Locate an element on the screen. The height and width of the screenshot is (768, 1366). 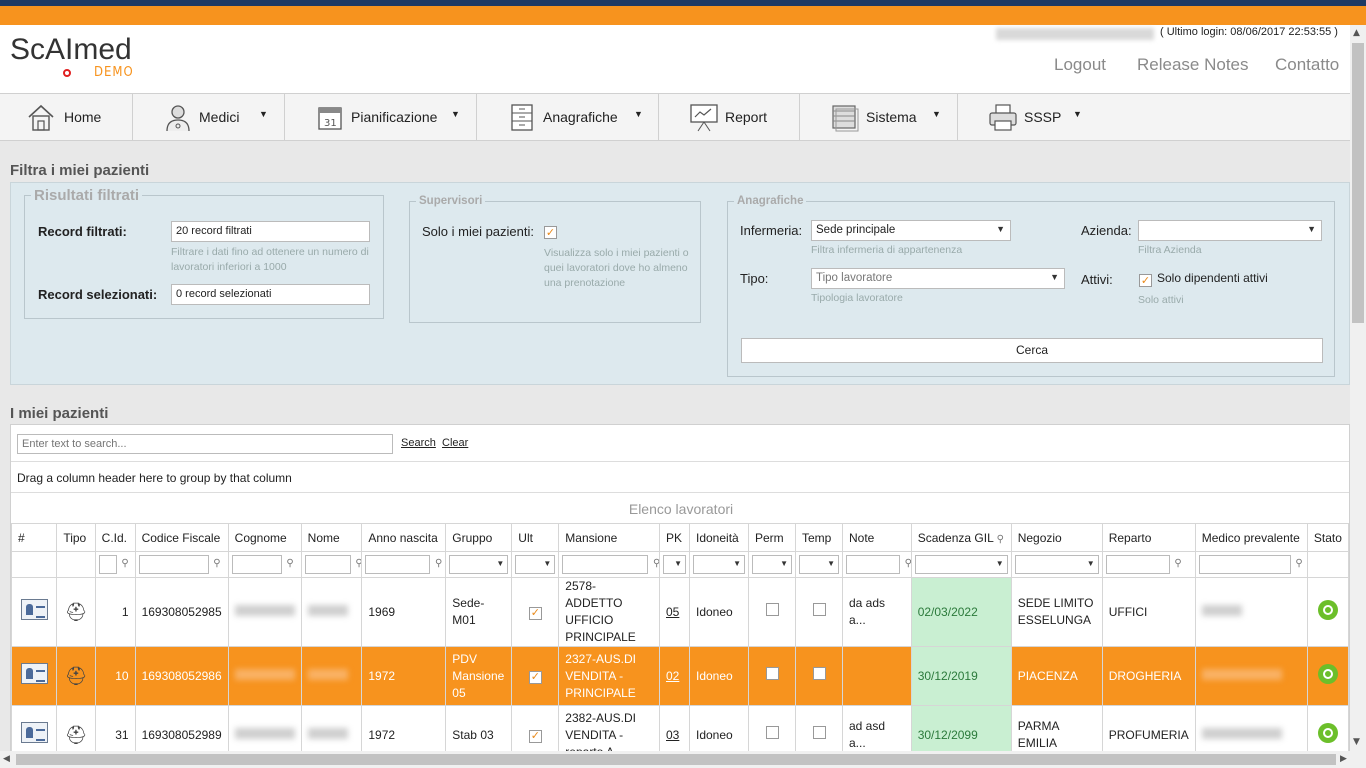
column-header: # is located at coordinates (34, 537).